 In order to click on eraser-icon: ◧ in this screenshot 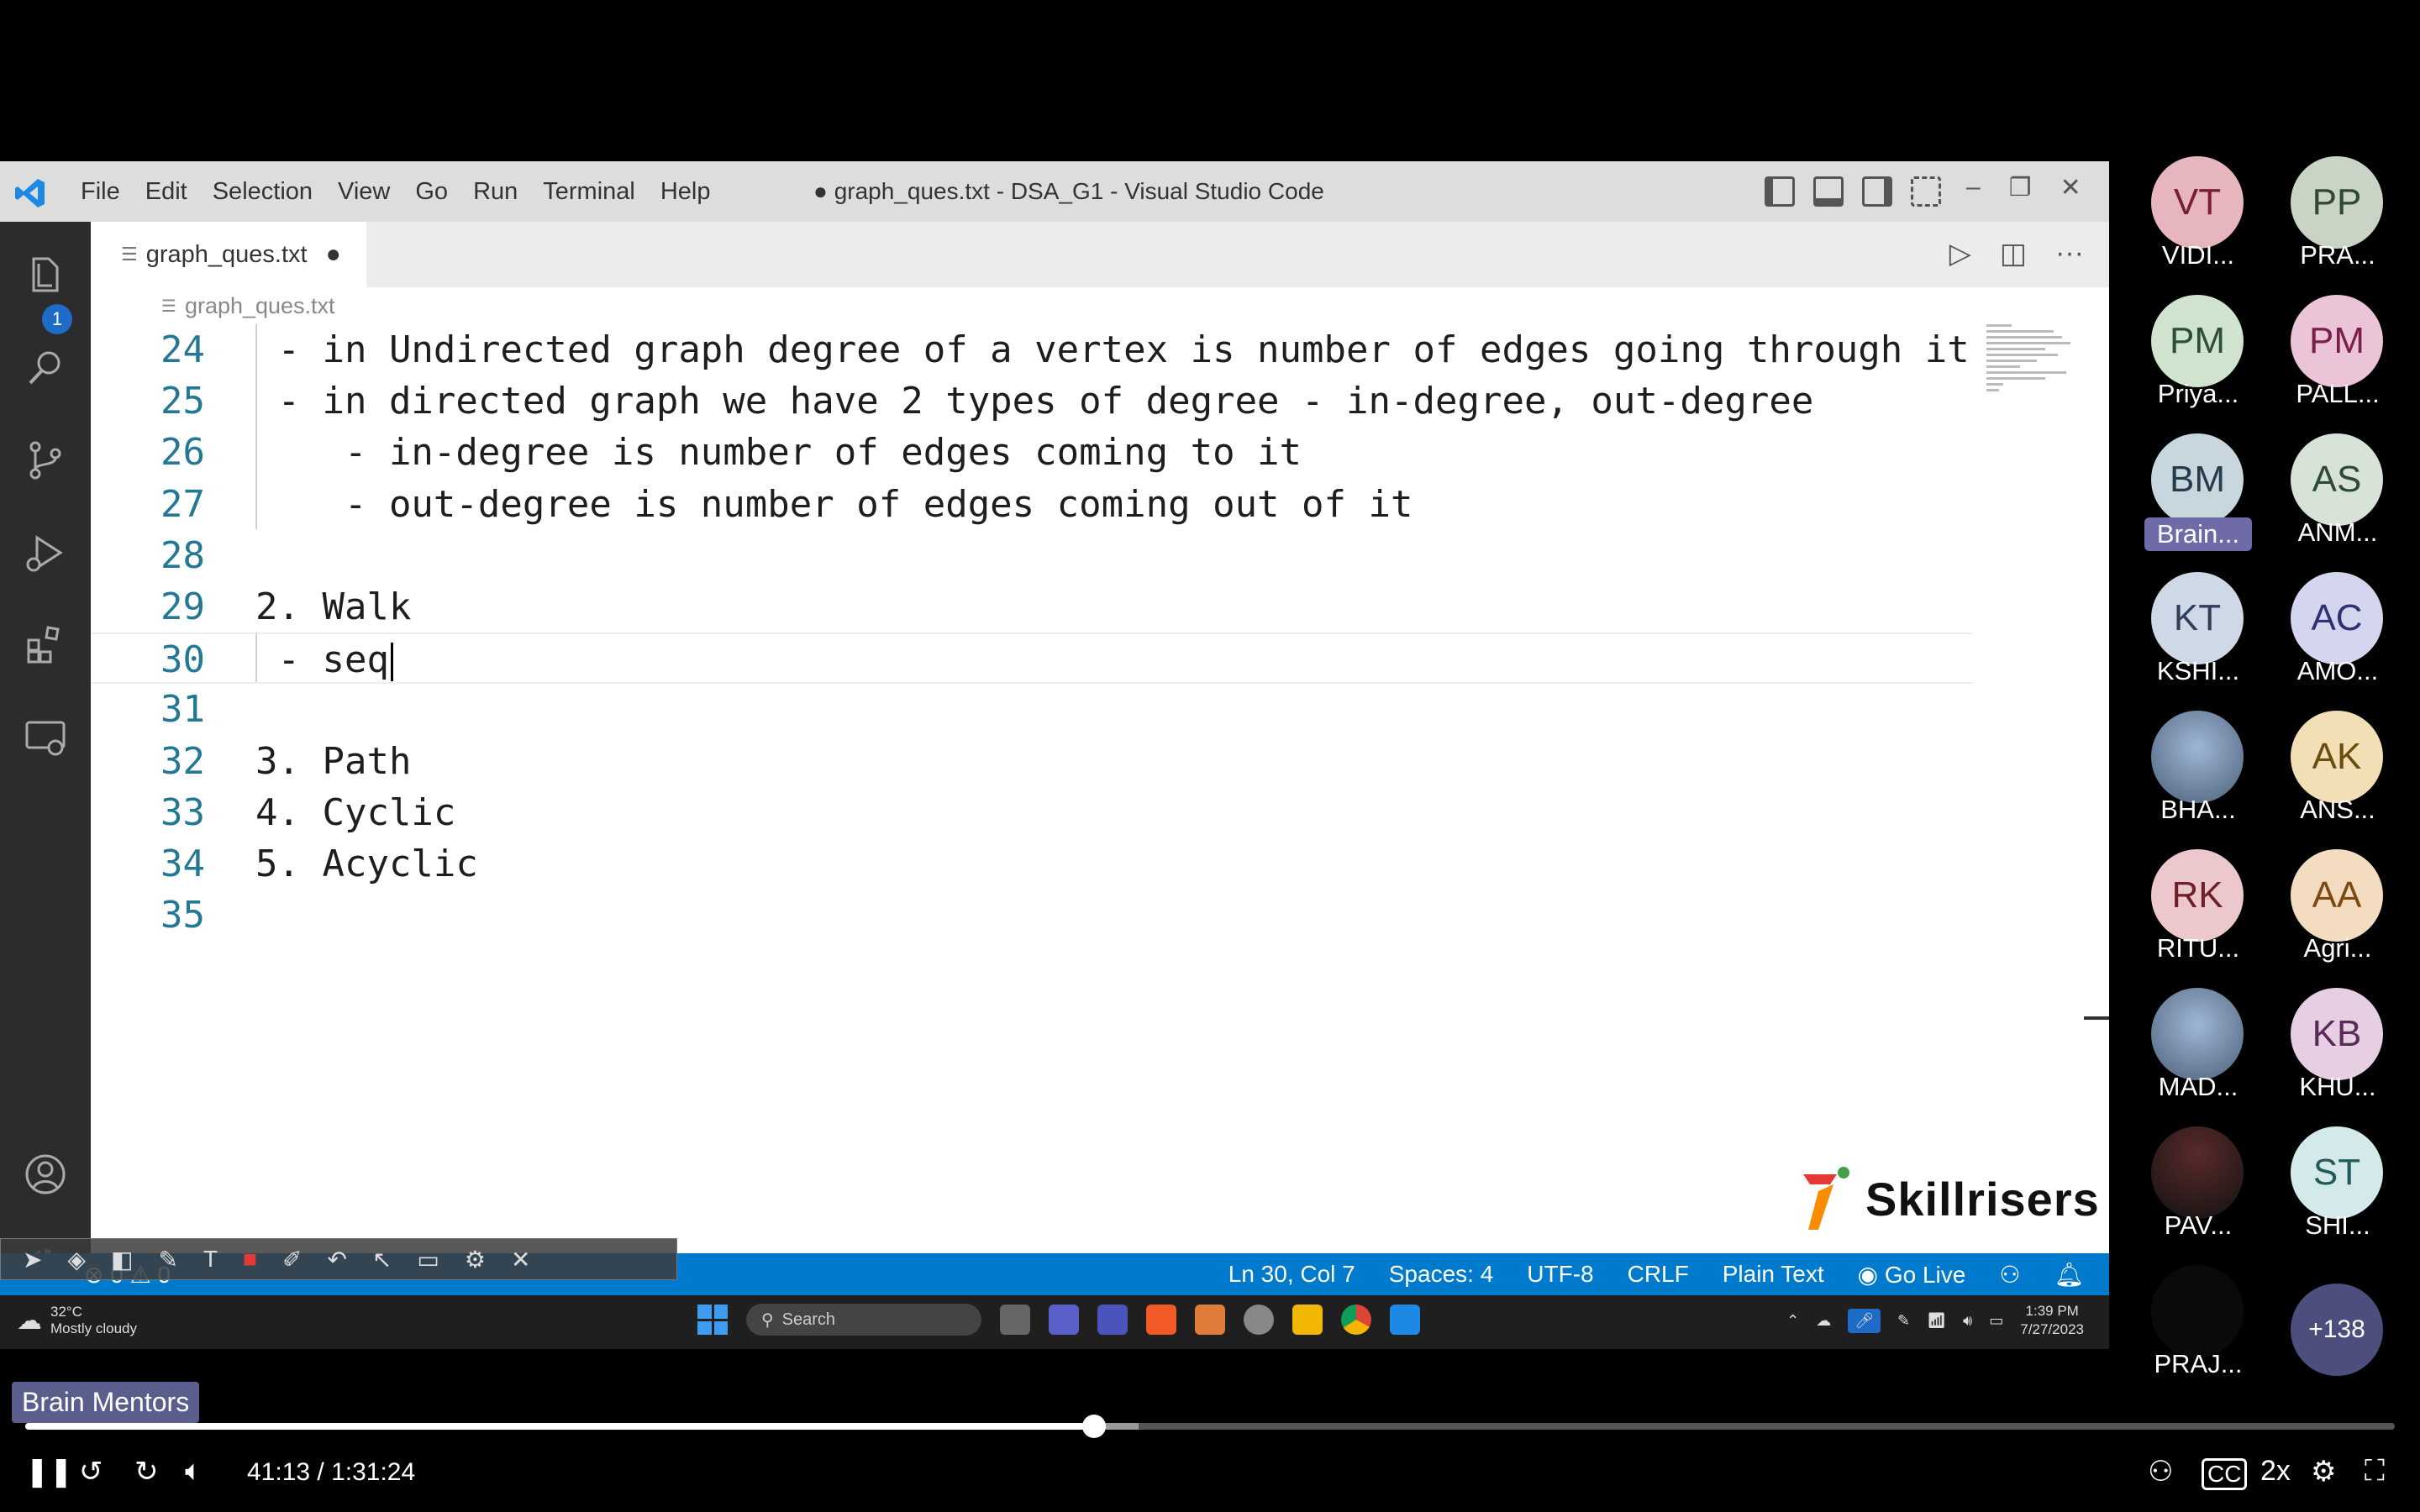, I will do `click(122, 1259)`.